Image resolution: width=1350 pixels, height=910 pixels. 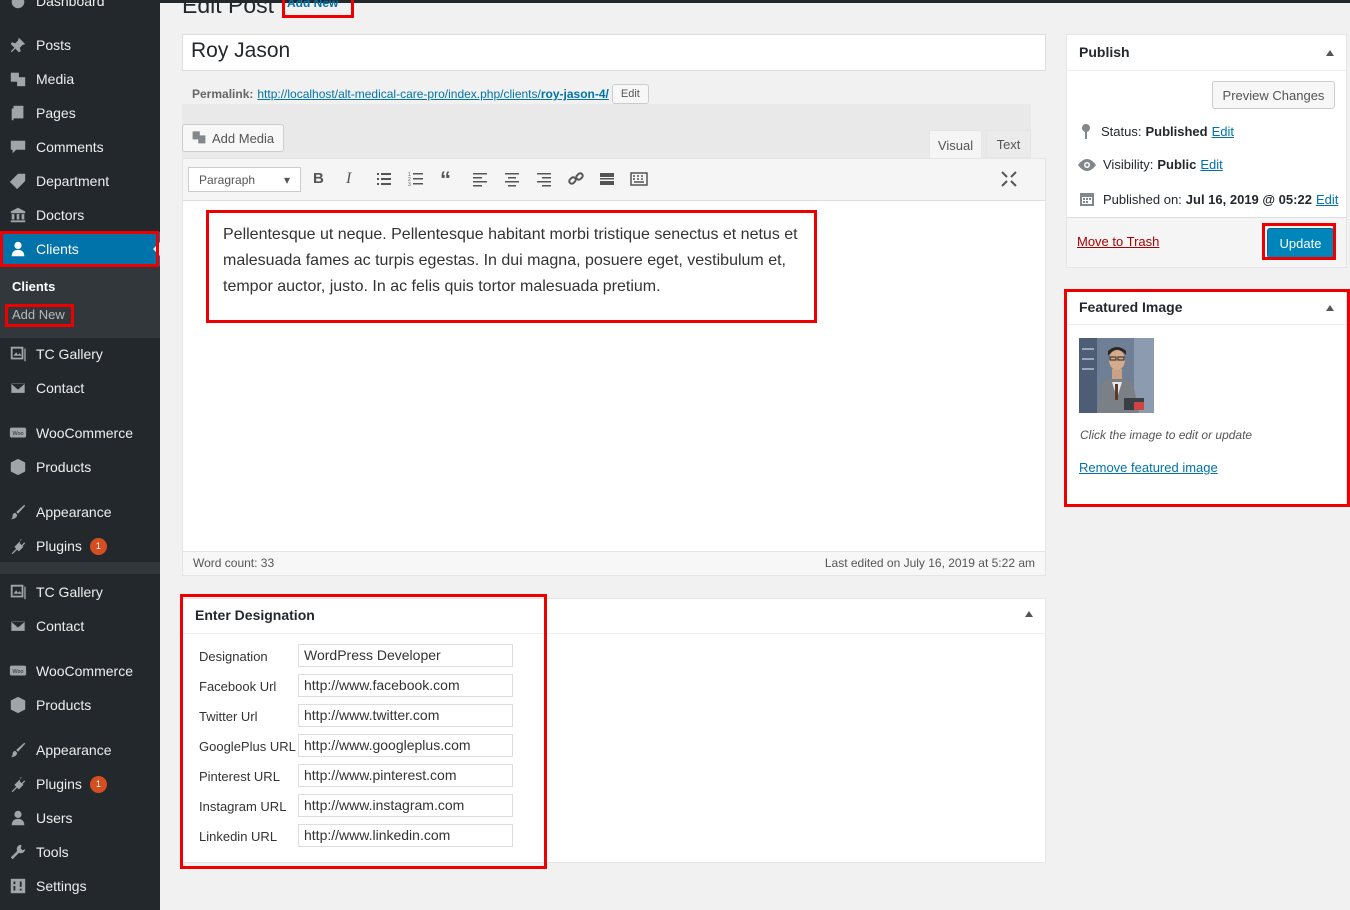 What do you see at coordinates (80, 852) in the screenshot?
I see `menu-tools: Tools` at bounding box center [80, 852].